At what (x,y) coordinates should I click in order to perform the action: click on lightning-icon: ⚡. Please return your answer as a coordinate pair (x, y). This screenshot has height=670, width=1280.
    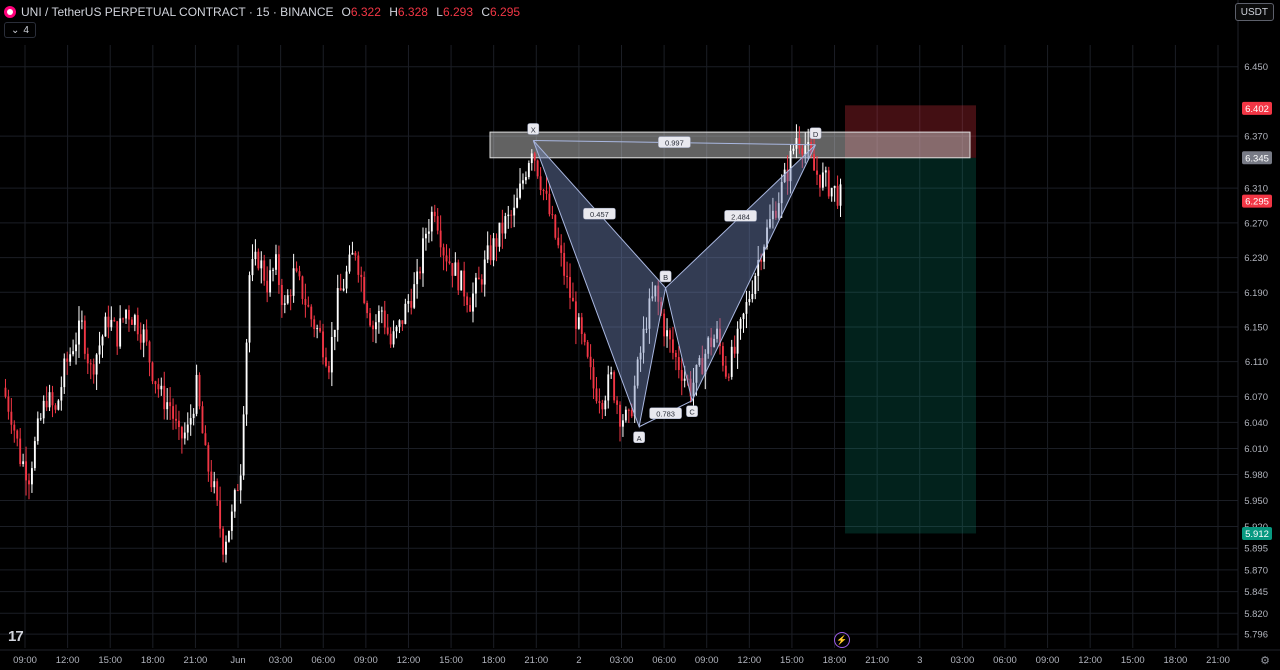
    Looking at the image, I should click on (842, 640).